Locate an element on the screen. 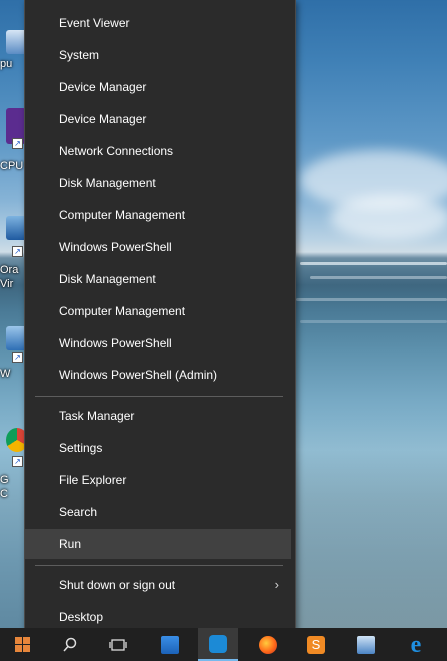 The image size is (447, 661). task-view-icon is located at coordinates (118, 644).